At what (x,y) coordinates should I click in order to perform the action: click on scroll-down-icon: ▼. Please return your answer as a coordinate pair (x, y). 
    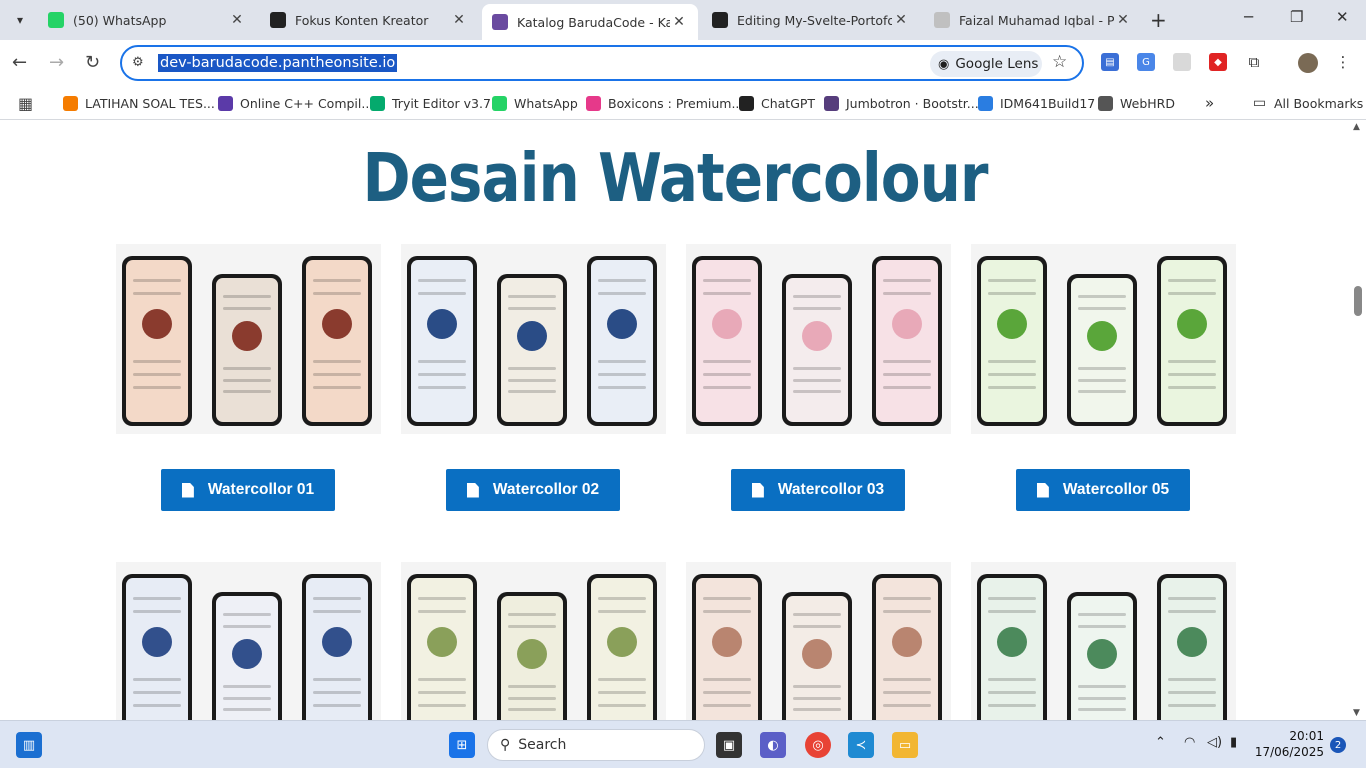
    Looking at the image, I should click on (1356, 713).